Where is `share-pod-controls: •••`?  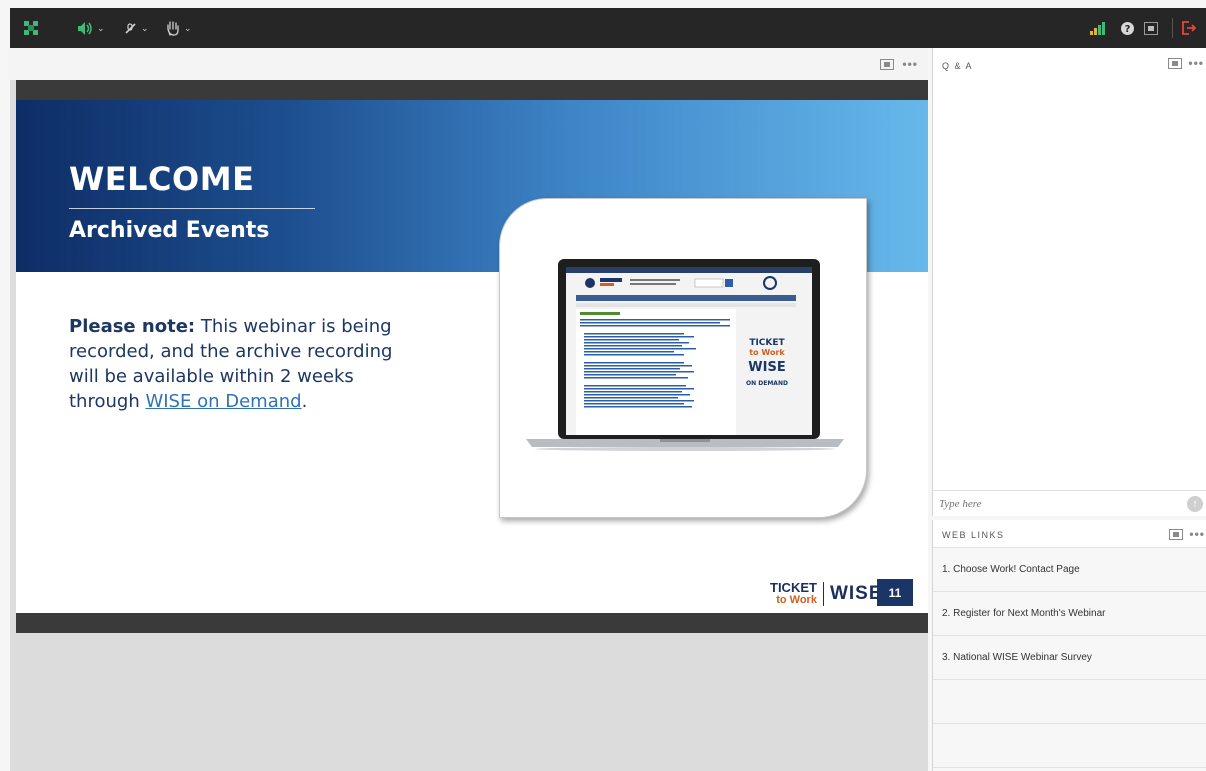 share-pod-controls: ••• is located at coordinates (899, 64).